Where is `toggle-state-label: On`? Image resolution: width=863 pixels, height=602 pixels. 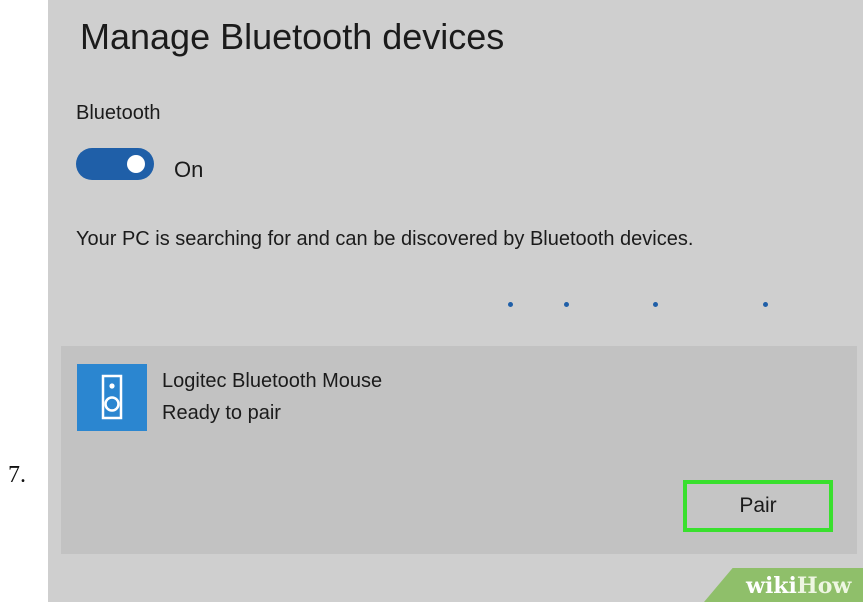 toggle-state-label: On is located at coordinates (189, 169).